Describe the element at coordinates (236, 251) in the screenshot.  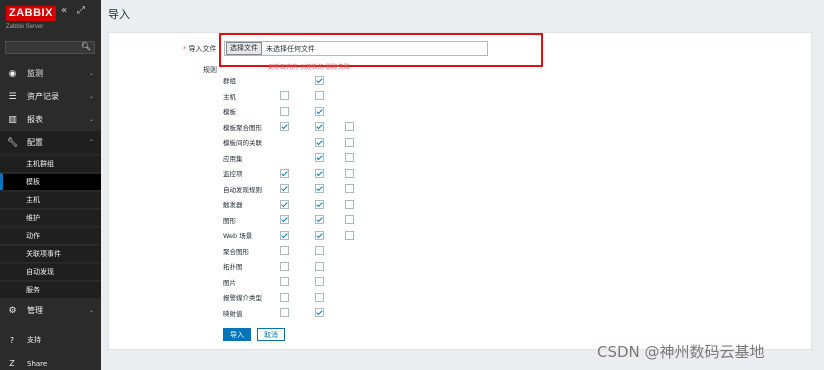
I see `rule-name: 聚合图形` at that location.